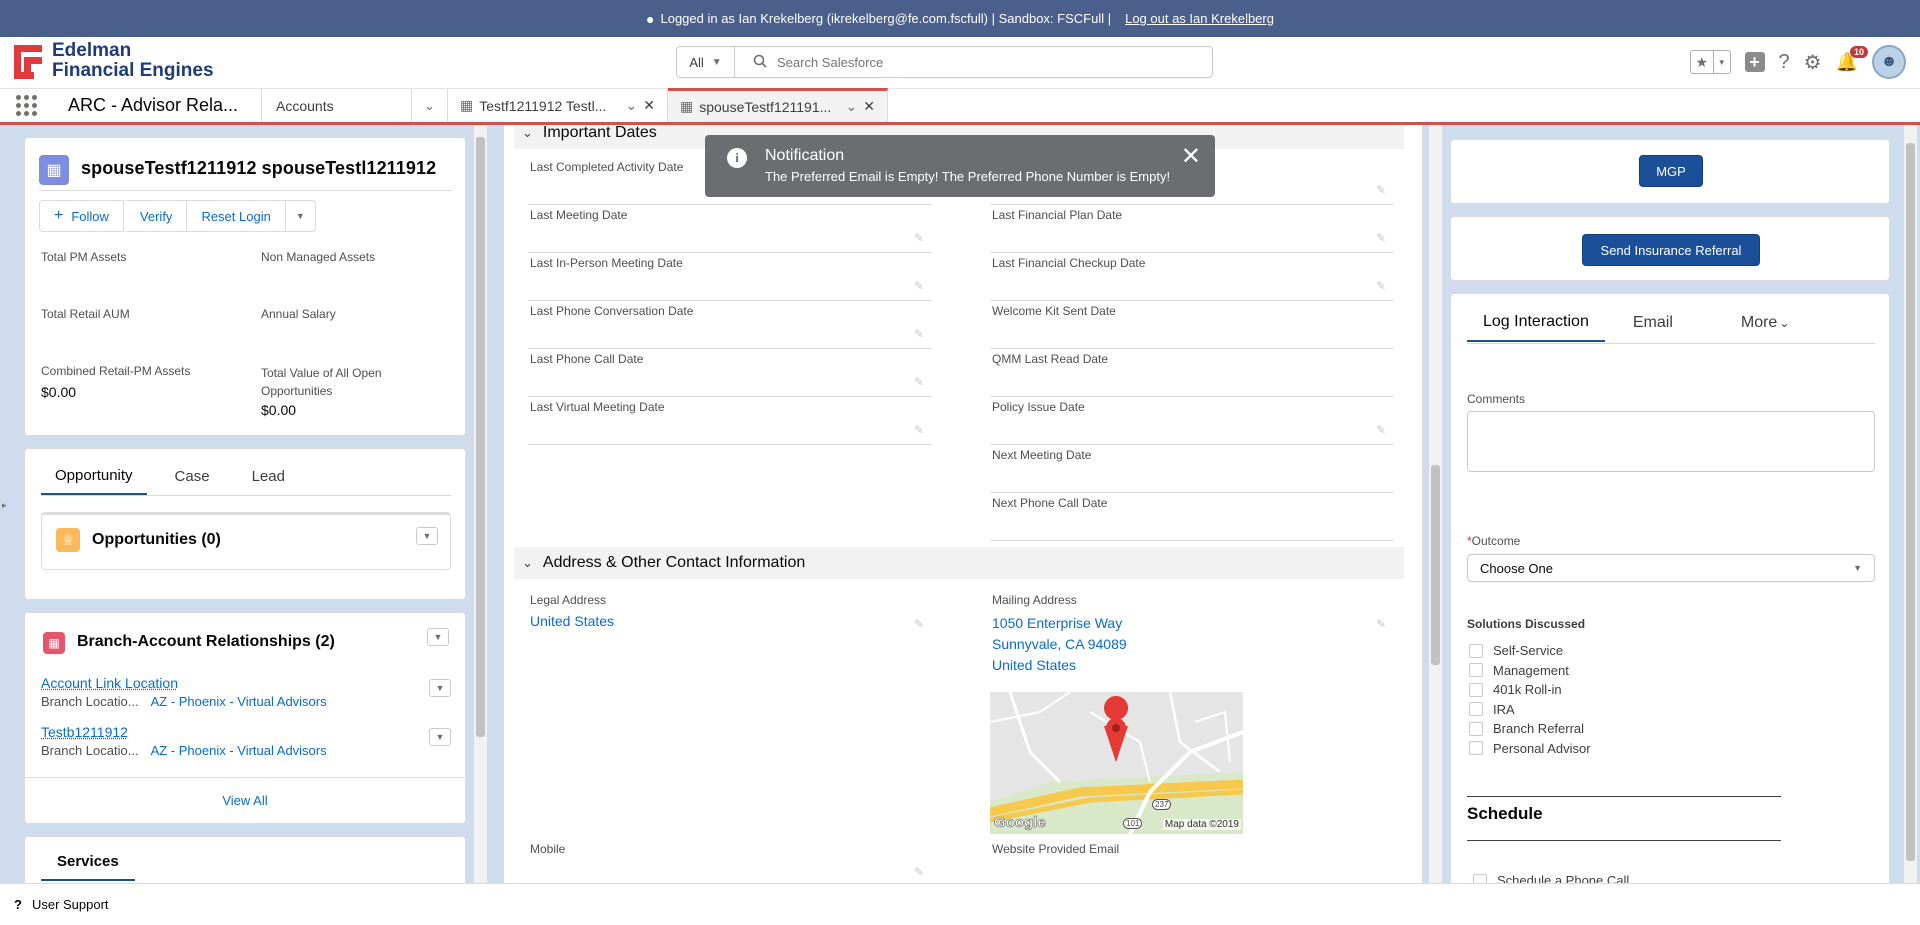 Image resolution: width=1920 pixels, height=925 pixels. What do you see at coordinates (1813, 62) in the screenshot?
I see `gear-icon: ⚙` at bounding box center [1813, 62].